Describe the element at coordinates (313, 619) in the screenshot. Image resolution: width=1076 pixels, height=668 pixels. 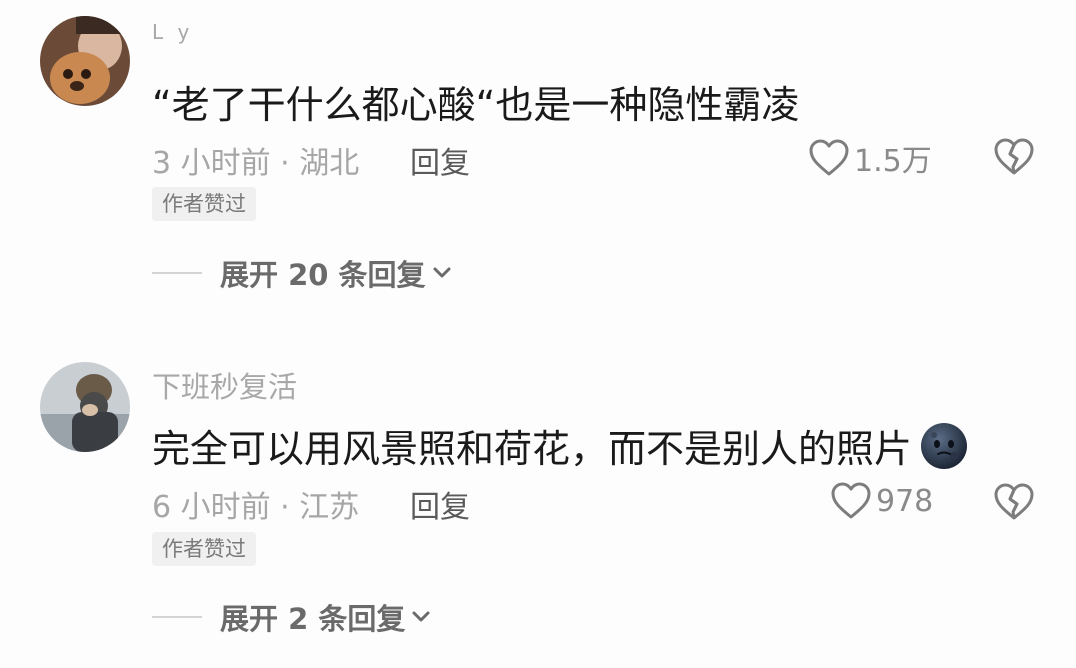
I see `expand-replies-label: 展开 2 条回复` at that location.